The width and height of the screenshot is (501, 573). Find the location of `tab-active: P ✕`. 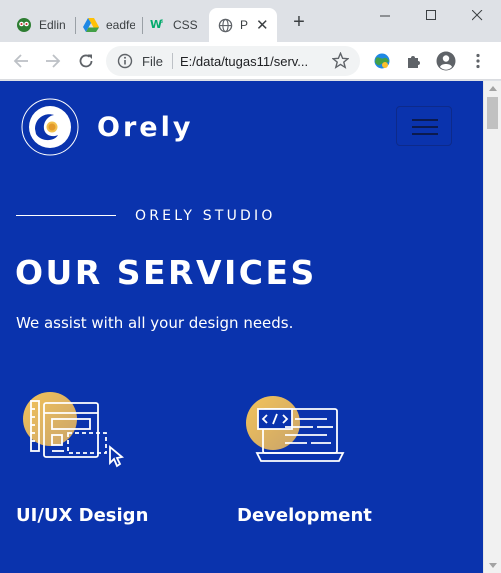

tab-active: P ✕ is located at coordinates (243, 25).